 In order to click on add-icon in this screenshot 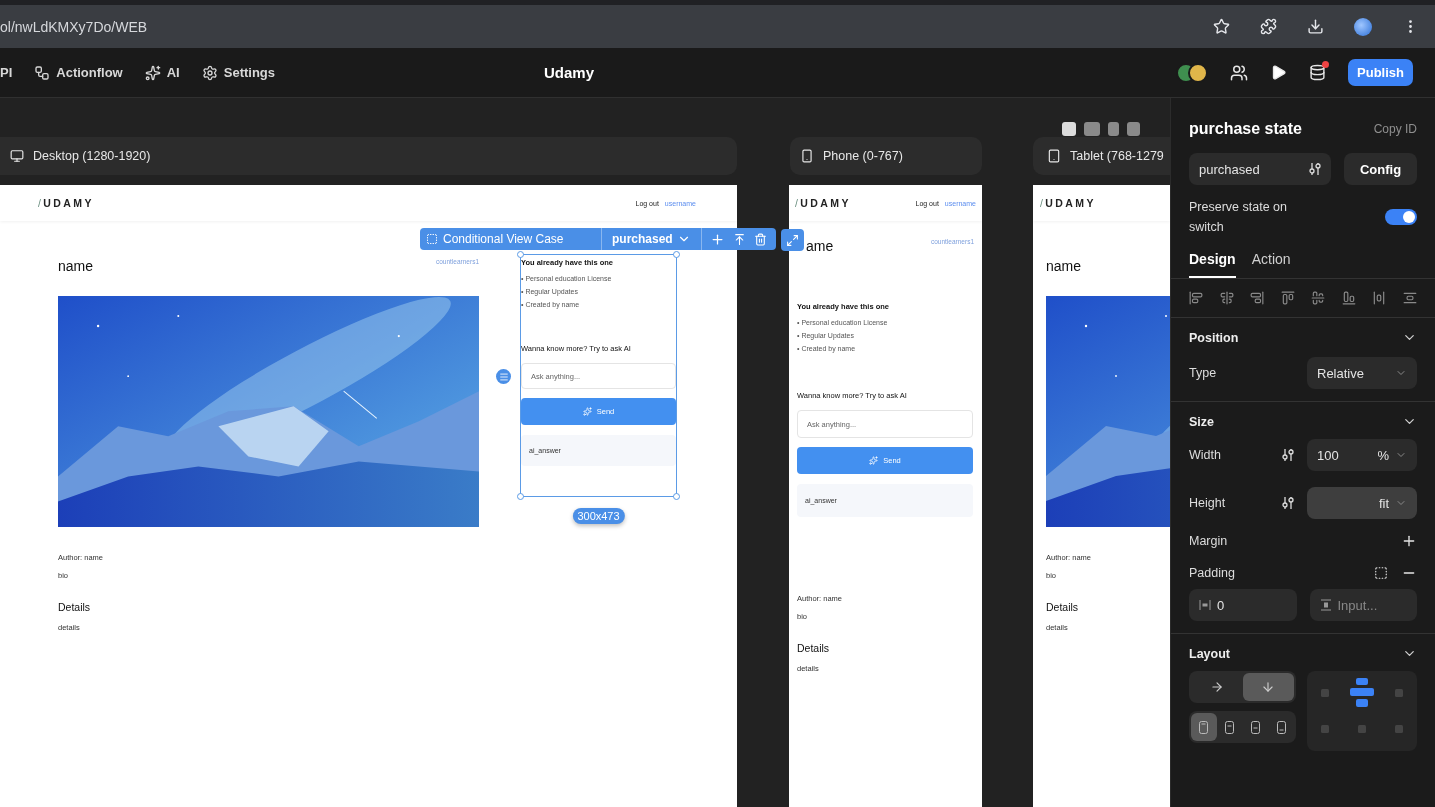, I will do `click(1409, 541)`.